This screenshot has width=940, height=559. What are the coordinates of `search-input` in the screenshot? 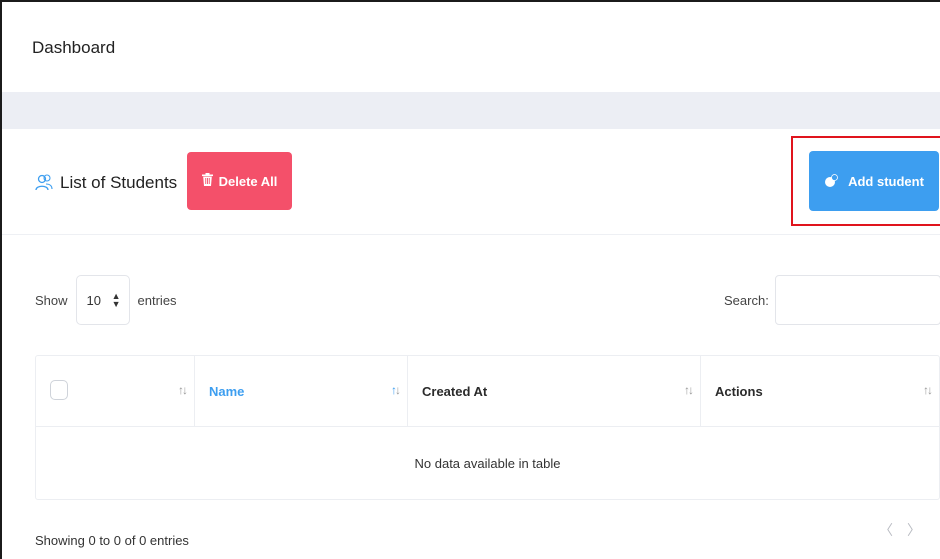 It's located at (857, 300).